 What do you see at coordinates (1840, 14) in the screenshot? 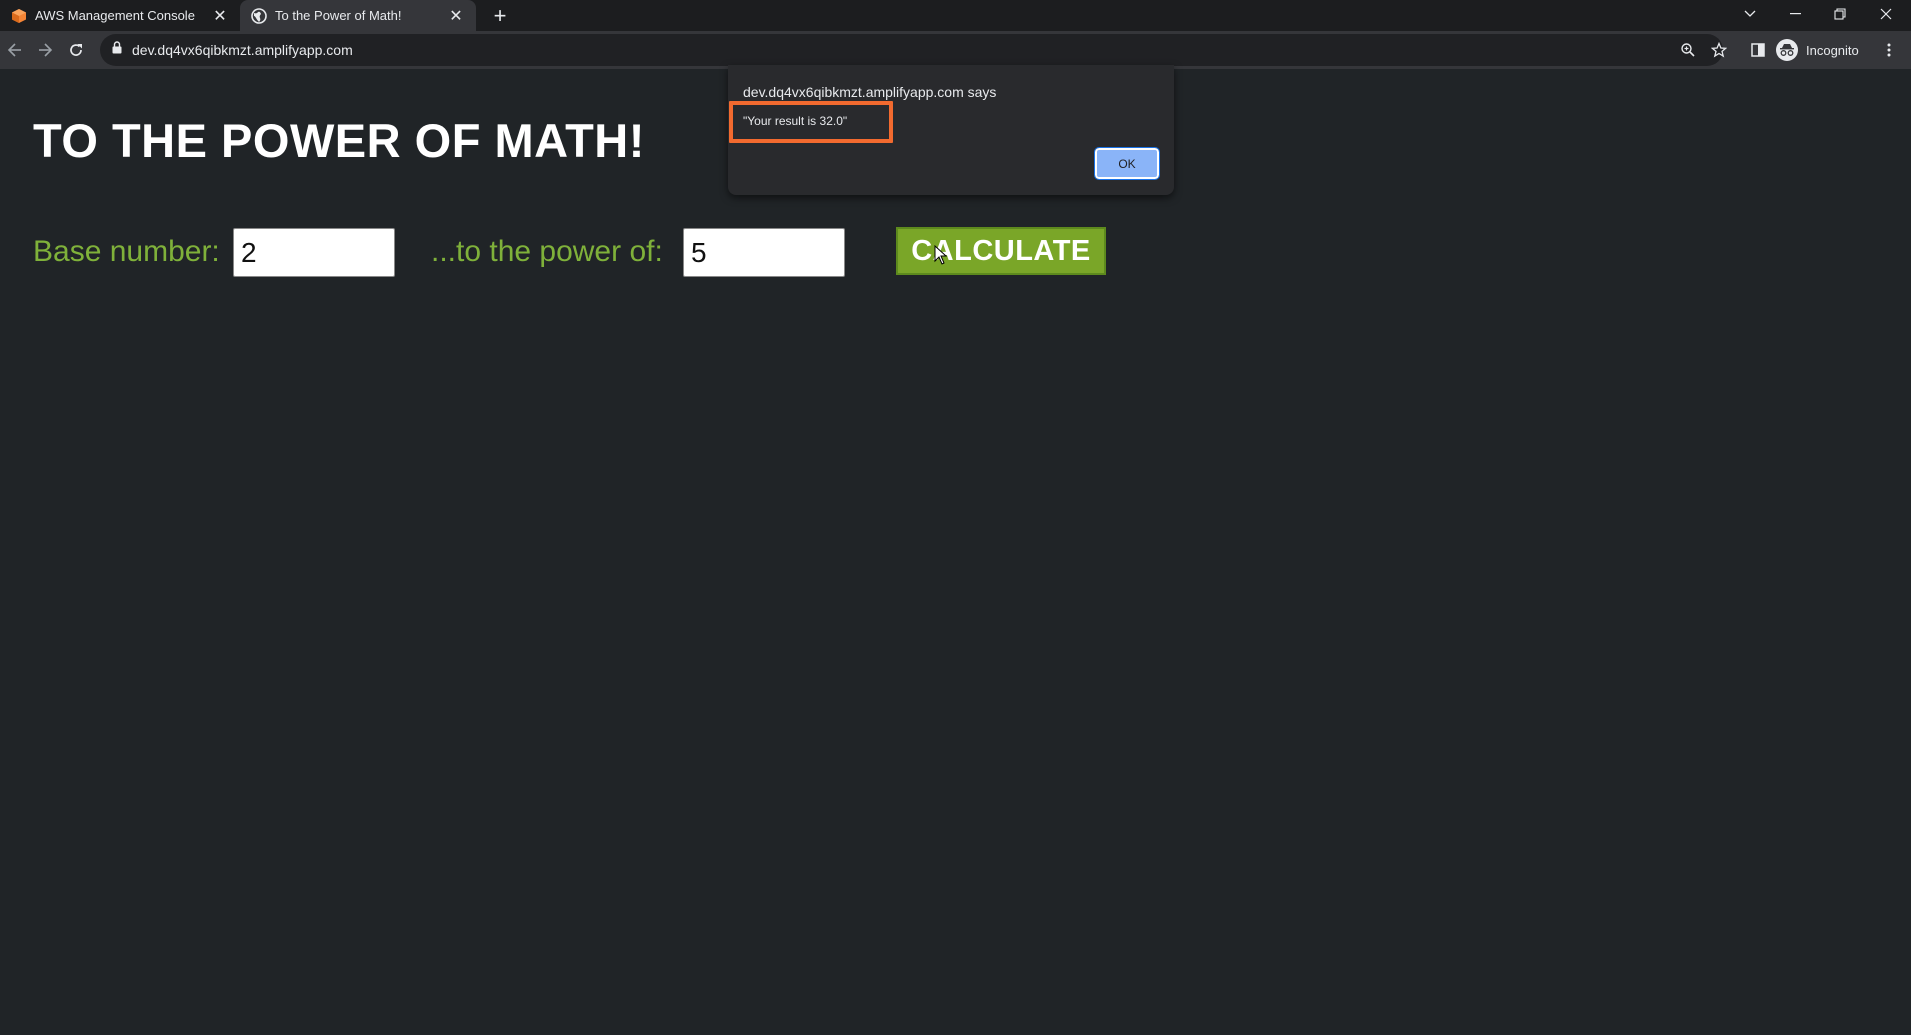
I see `restore-icon` at bounding box center [1840, 14].